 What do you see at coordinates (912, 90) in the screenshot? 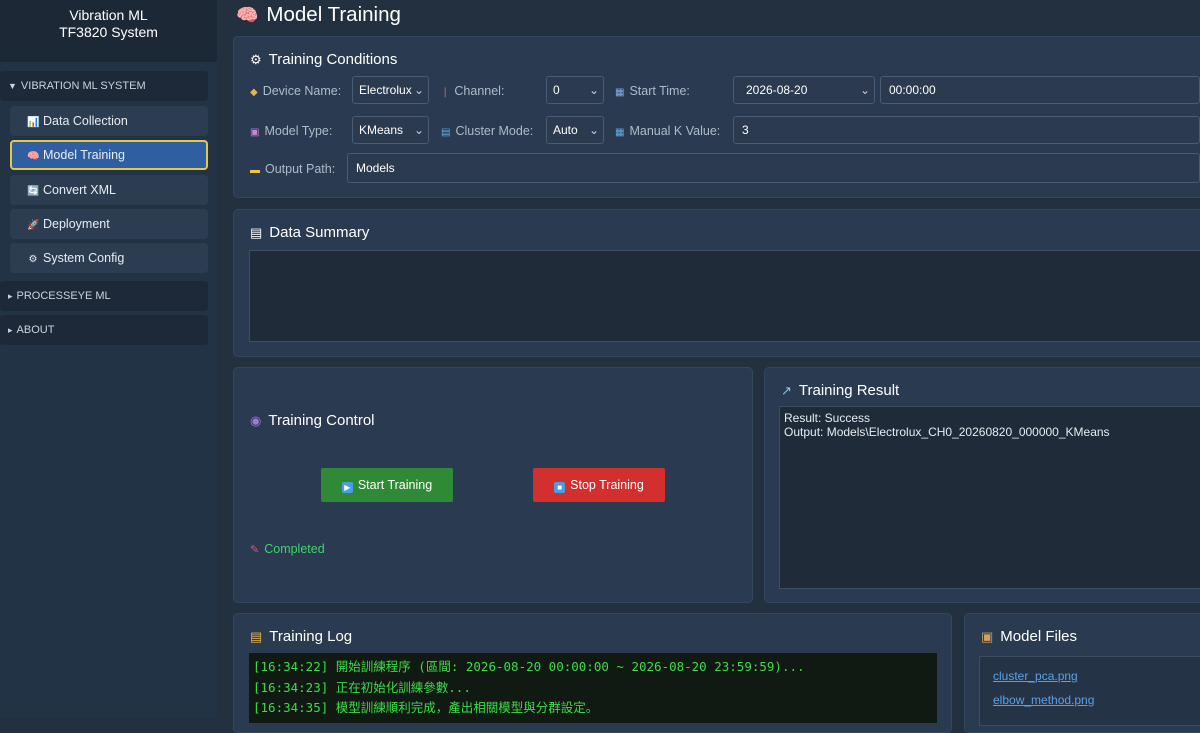
I see `start-time-value: 00:00:00` at bounding box center [912, 90].